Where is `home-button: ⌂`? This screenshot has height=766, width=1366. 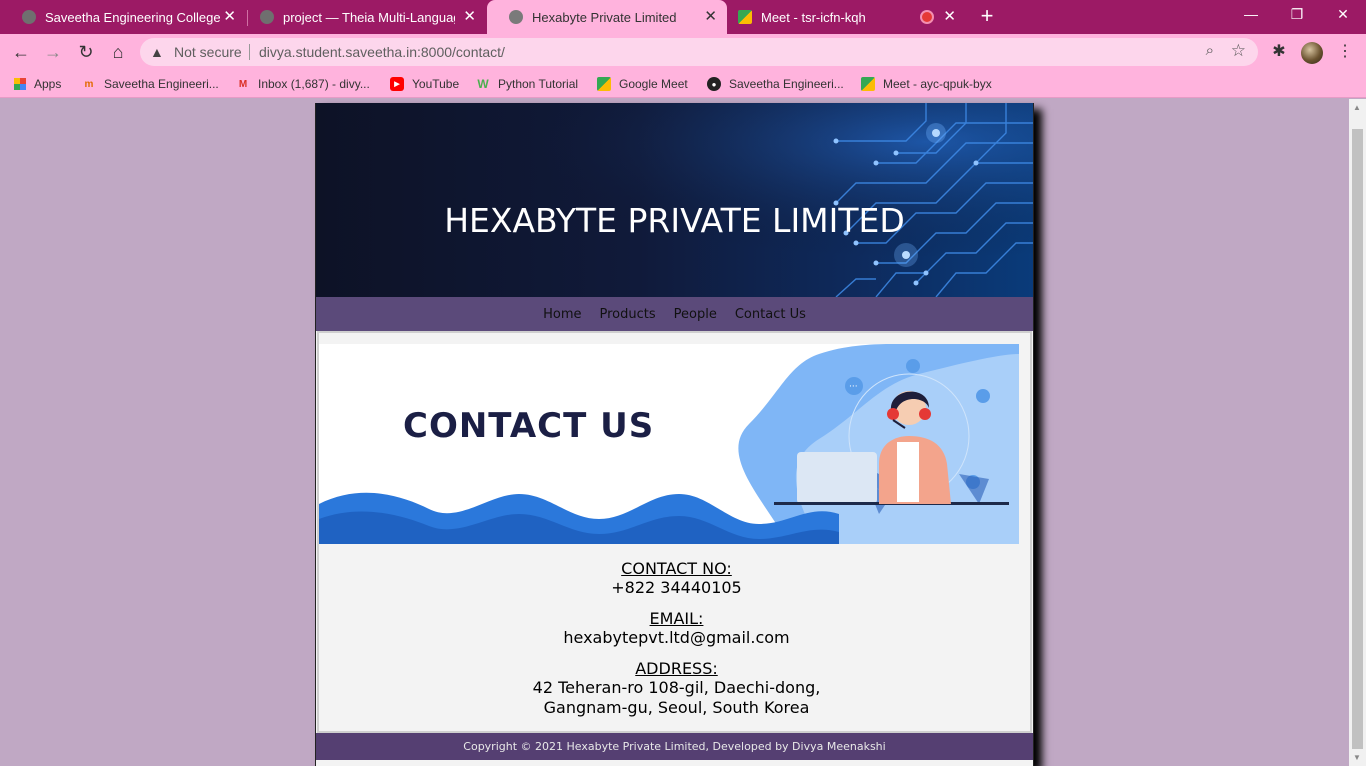
home-button: ⌂ is located at coordinates (118, 52).